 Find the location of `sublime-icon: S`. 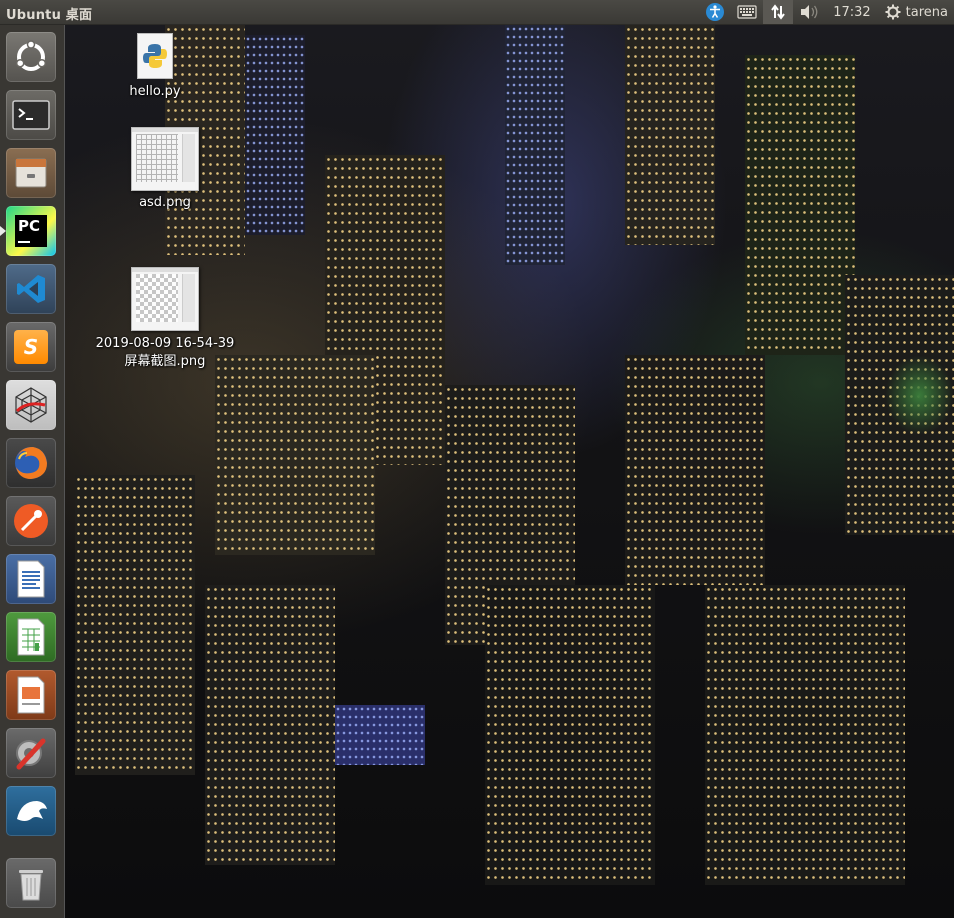

sublime-icon: S is located at coordinates (31, 347).